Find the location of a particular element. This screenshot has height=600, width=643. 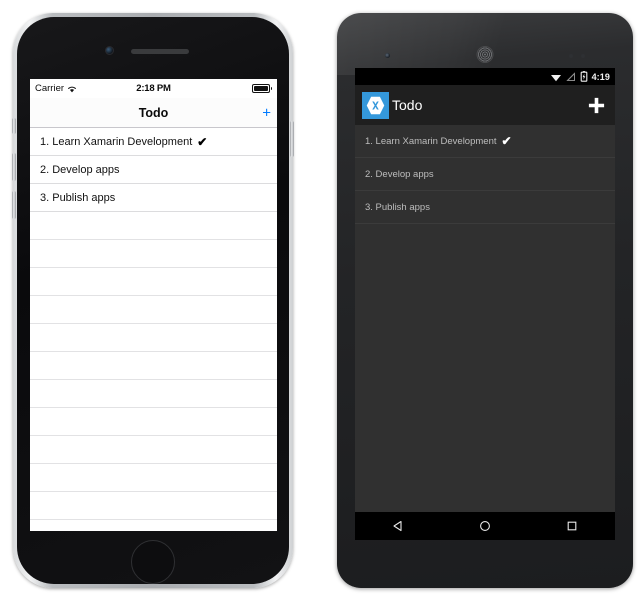

recents-button is located at coordinates (572, 526).